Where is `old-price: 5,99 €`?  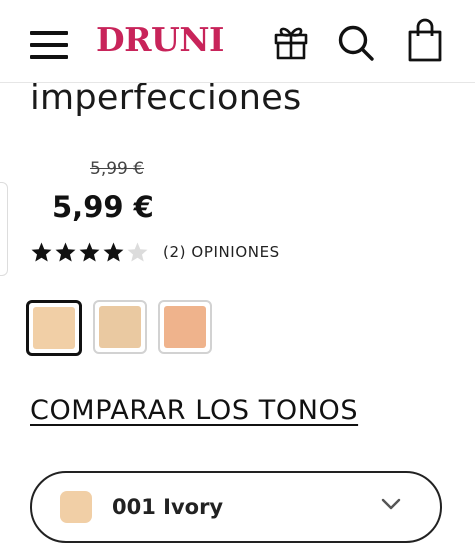 old-price: 5,99 € is located at coordinates (117, 169).